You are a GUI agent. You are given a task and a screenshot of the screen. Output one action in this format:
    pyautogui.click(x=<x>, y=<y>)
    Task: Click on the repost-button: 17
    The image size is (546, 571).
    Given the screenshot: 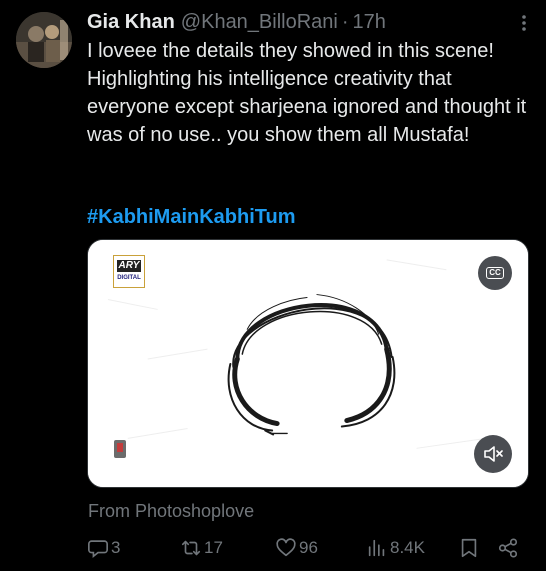 What is the action you would take?
    pyautogui.click(x=201, y=548)
    